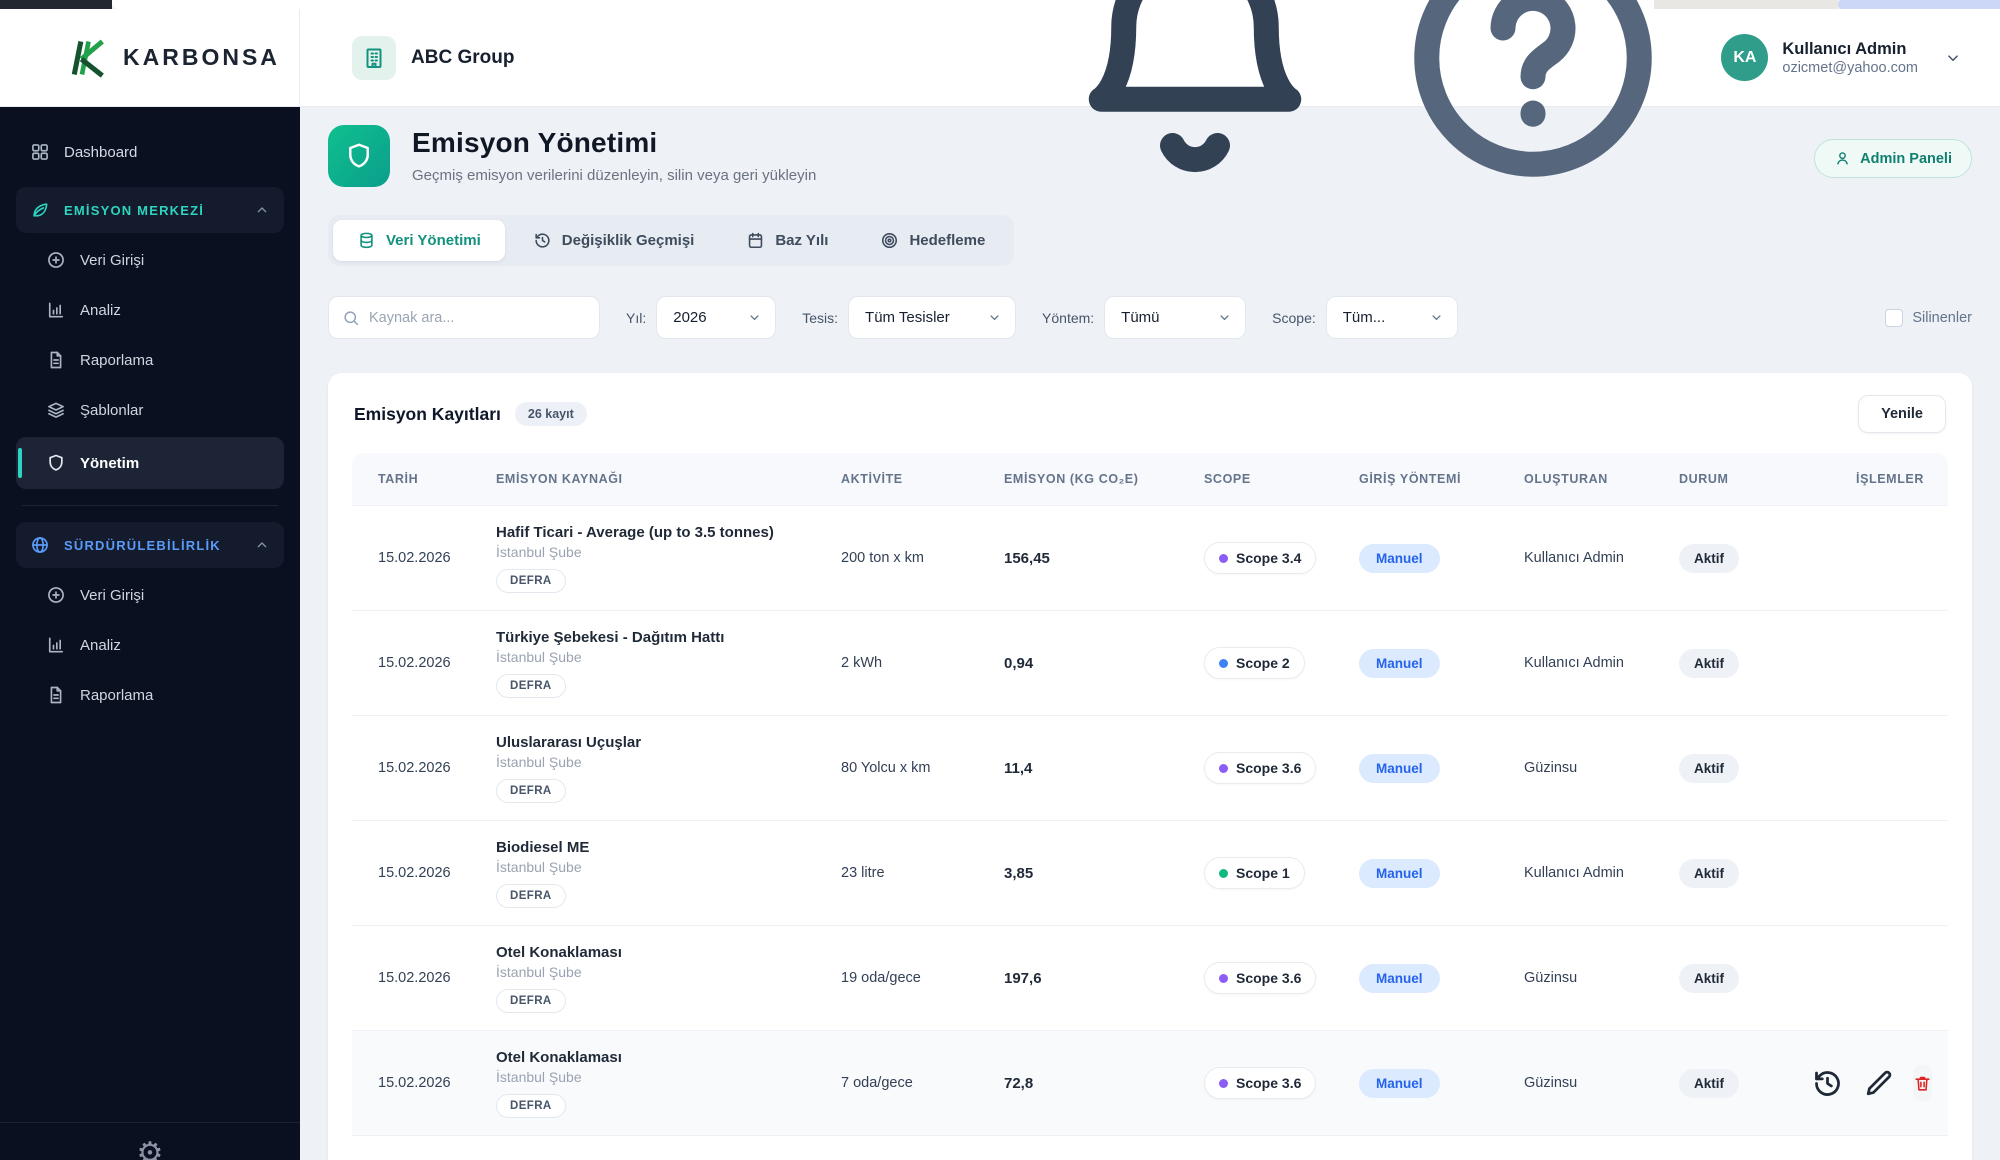 This screenshot has height=1160, width=2000. Describe the element at coordinates (531, 1000) in the screenshot. I see `row-factor-tag: DEFRA` at that location.